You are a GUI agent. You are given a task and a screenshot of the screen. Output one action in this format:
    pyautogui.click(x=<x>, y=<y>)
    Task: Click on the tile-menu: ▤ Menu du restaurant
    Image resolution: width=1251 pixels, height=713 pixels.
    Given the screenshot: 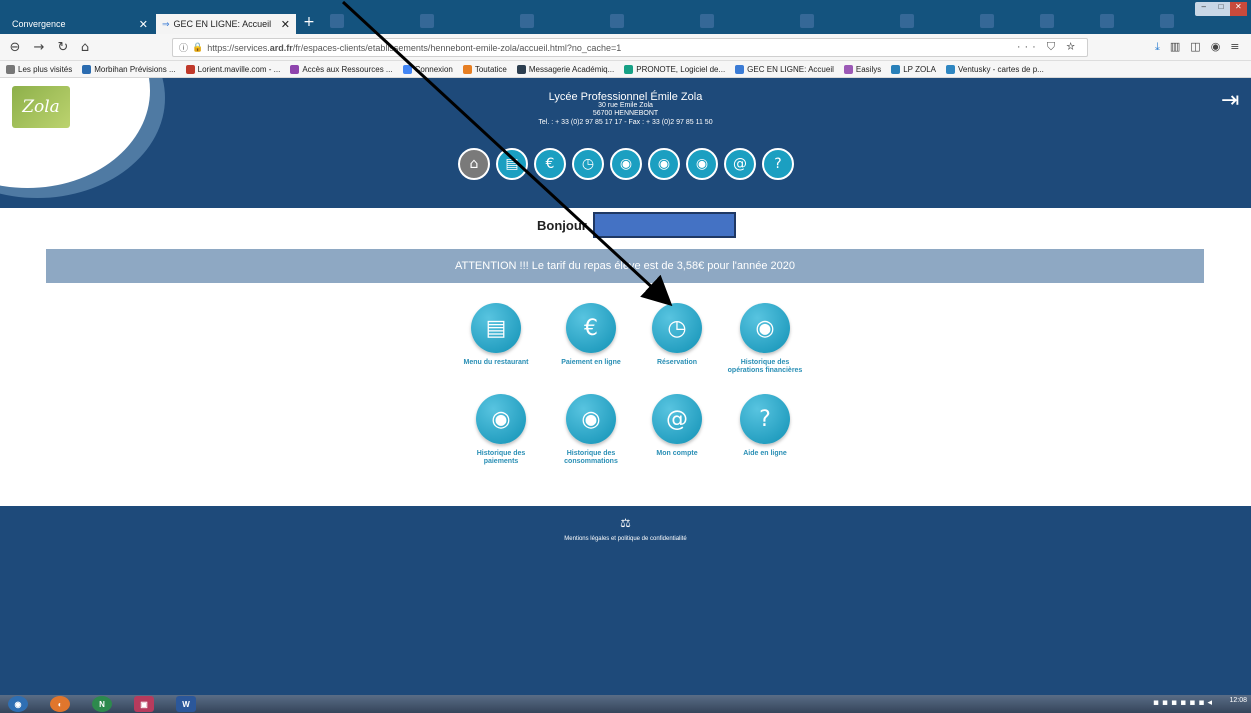 What is the action you would take?
    pyautogui.click(x=496, y=335)
    